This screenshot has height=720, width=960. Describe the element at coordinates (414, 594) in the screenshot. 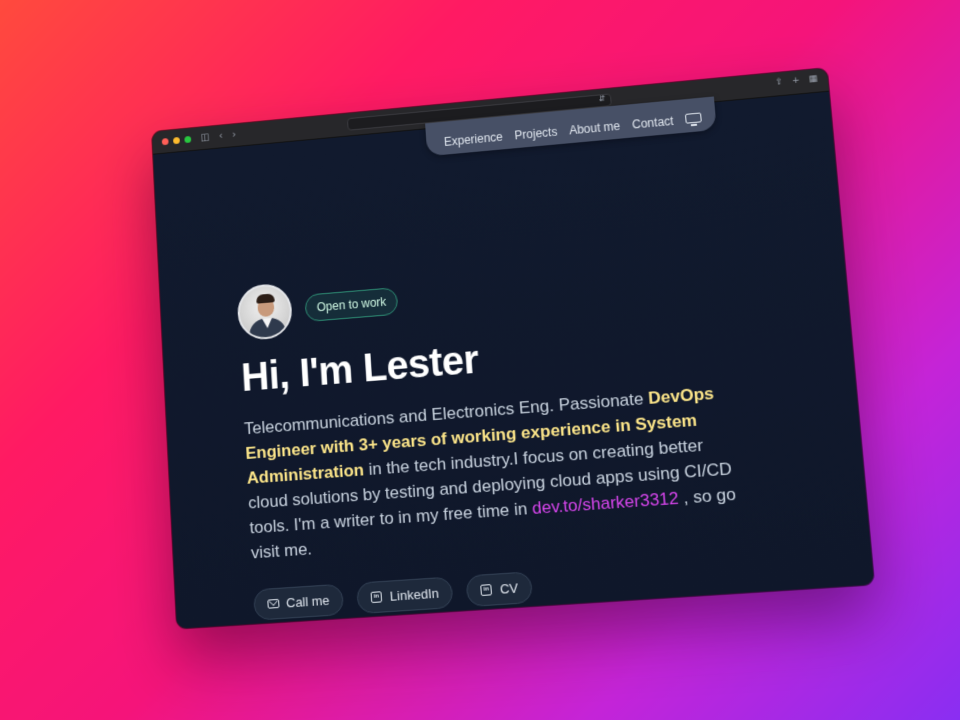

I see `linkedin-label: LinkedIn` at that location.